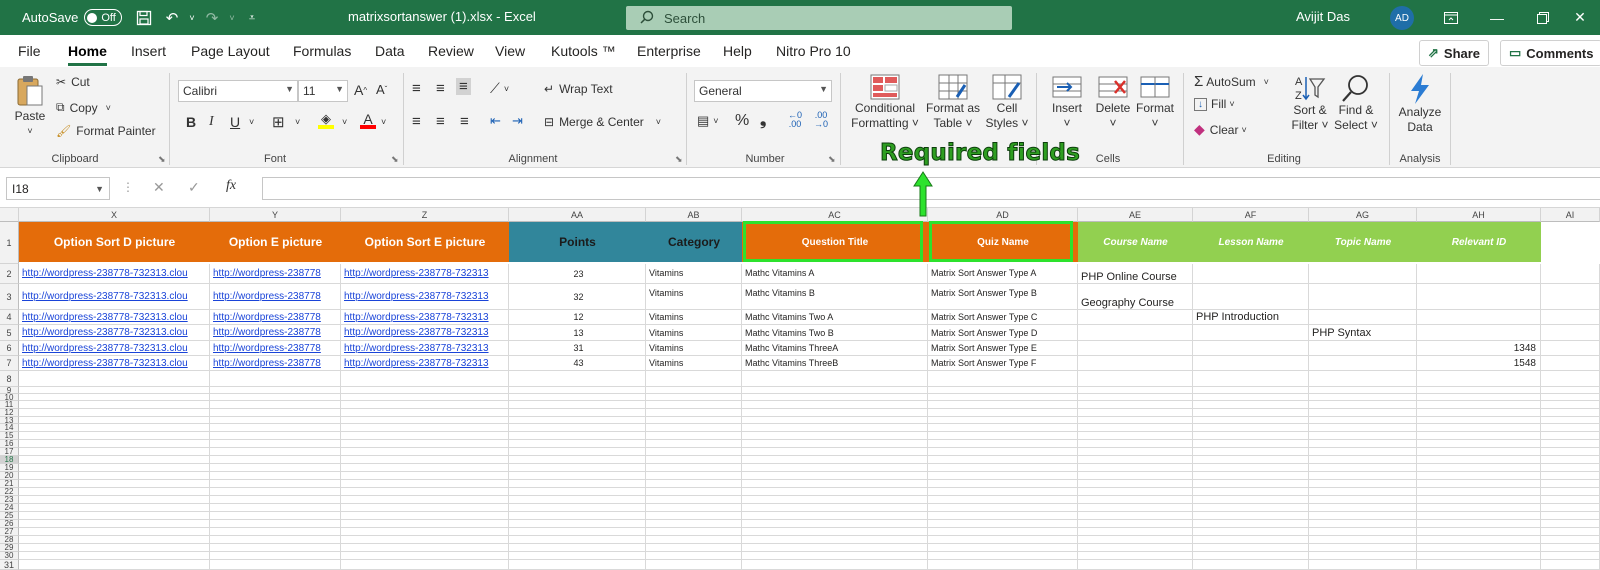 The image size is (1600, 570). Describe the element at coordinates (679, 159) in the screenshot. I see `alignment-launcher-icon: ⬊` at that location.